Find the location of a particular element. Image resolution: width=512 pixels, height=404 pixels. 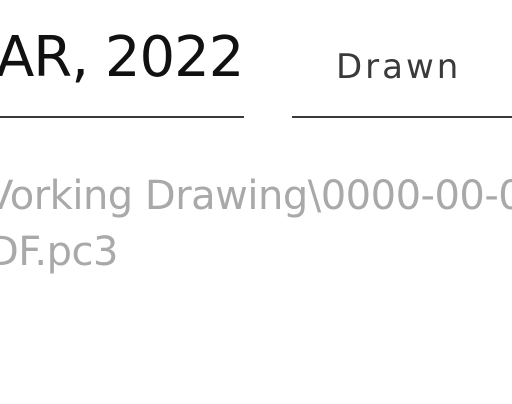

drawn-underline is located at coordinates (402, 117).